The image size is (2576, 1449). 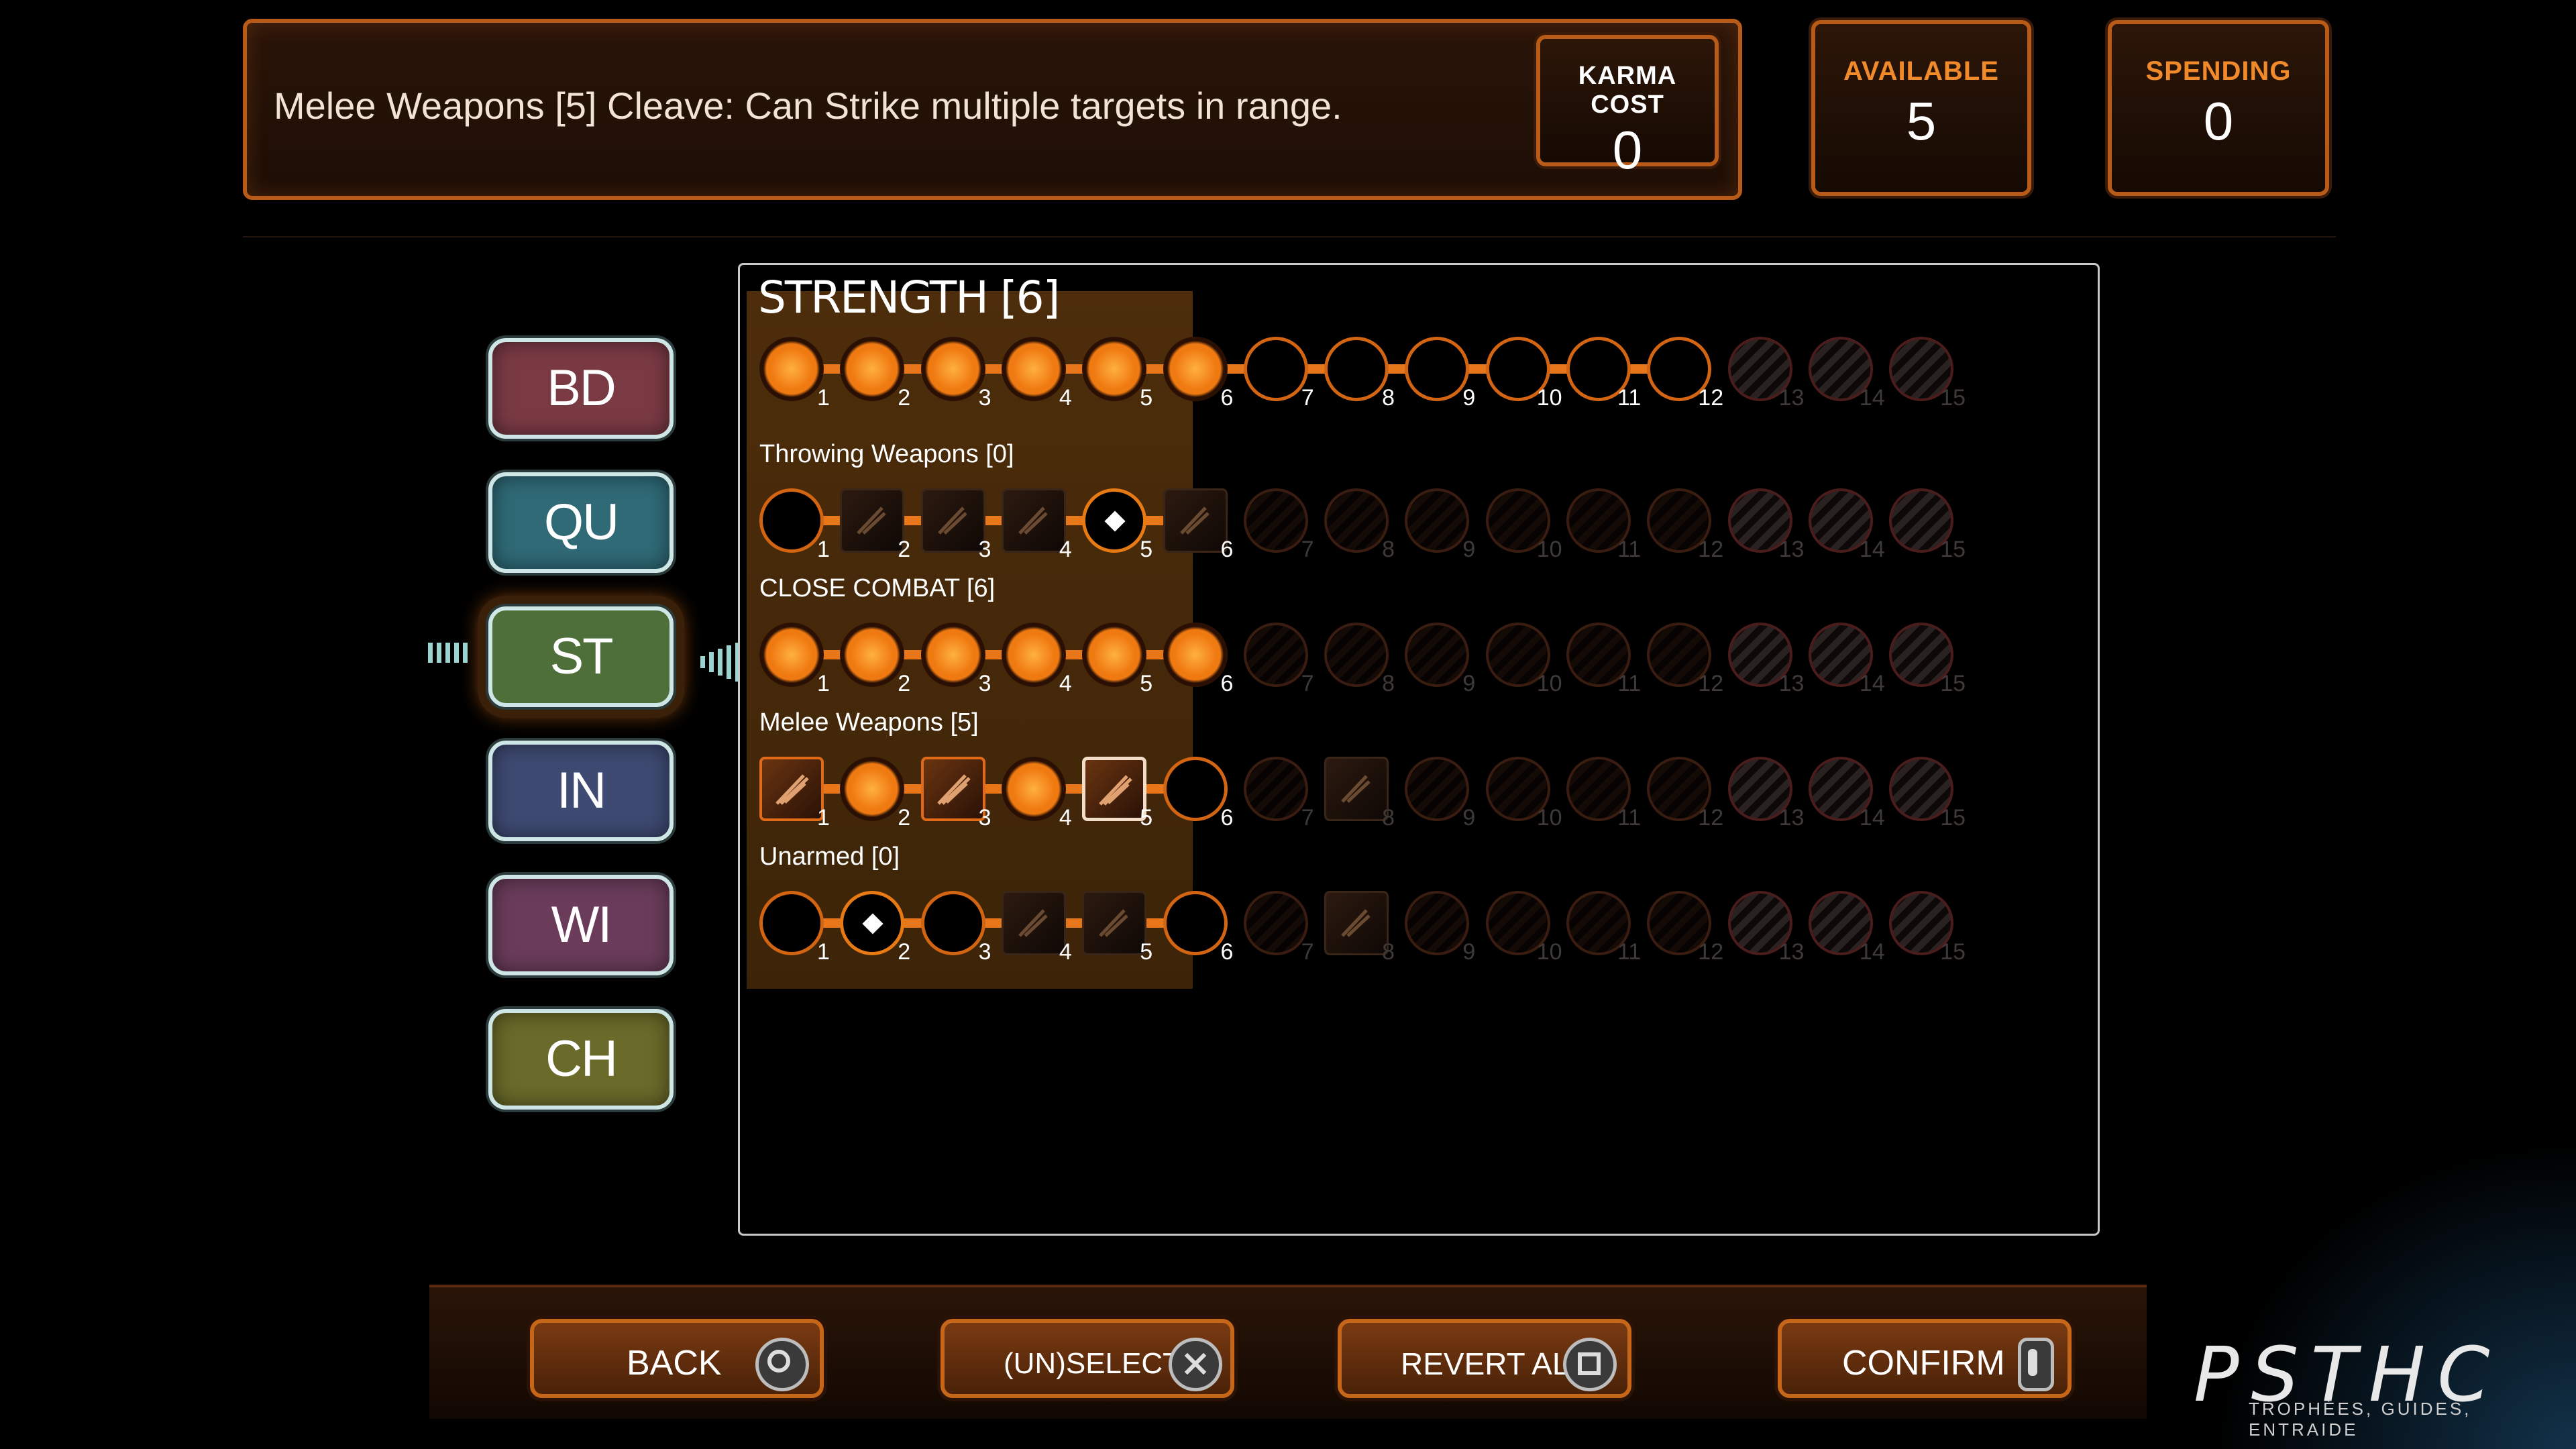 What do you see at coordinates (581, 791) in the screenshot?
I see `attribute-button-in: IN` at bounding box center [581, 791].